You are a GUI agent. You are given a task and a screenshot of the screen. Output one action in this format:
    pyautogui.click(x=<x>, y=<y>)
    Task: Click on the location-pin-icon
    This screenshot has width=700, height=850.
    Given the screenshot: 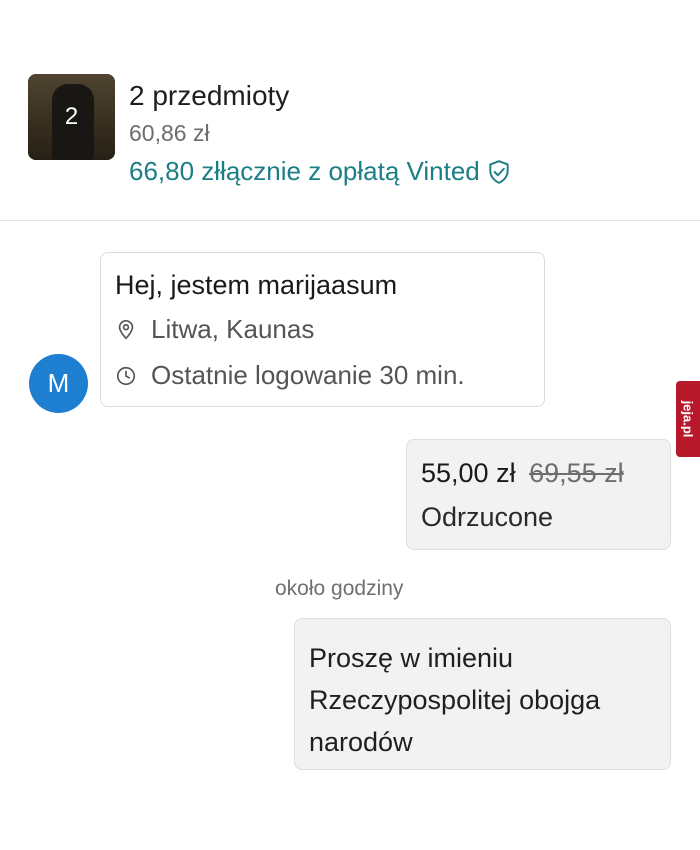 What is the action you would take?
    pyautogui.click(x=126, y=329)
    